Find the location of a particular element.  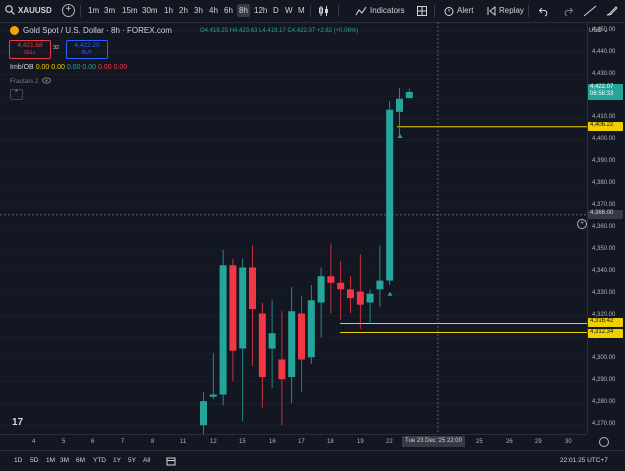

price-tick-label: 4,350.00 is located at coordinates (604, 248).